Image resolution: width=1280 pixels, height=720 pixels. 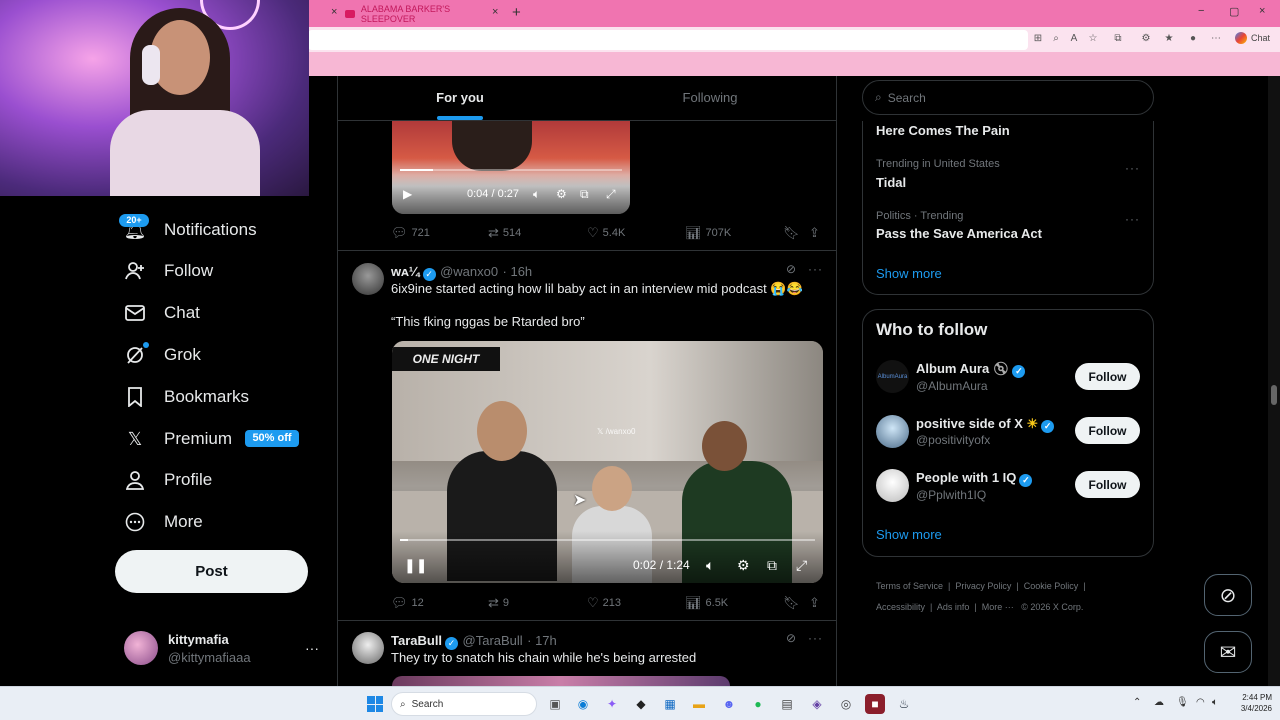 What do you see at coordinates (1200, 702) in the screenshot?
I see `wifi-icon: ◠` at bounding box center [1200, 702].